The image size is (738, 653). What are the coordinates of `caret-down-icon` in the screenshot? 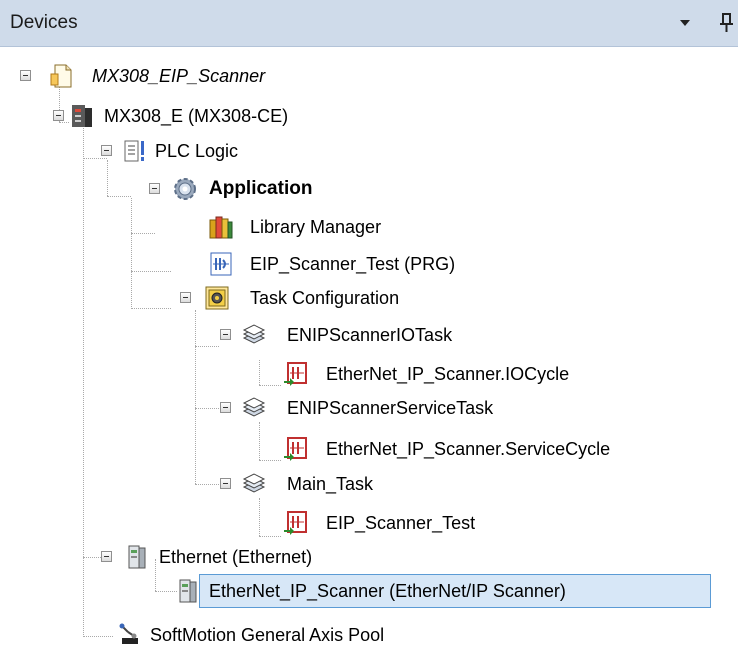 It's located at (685, 23).